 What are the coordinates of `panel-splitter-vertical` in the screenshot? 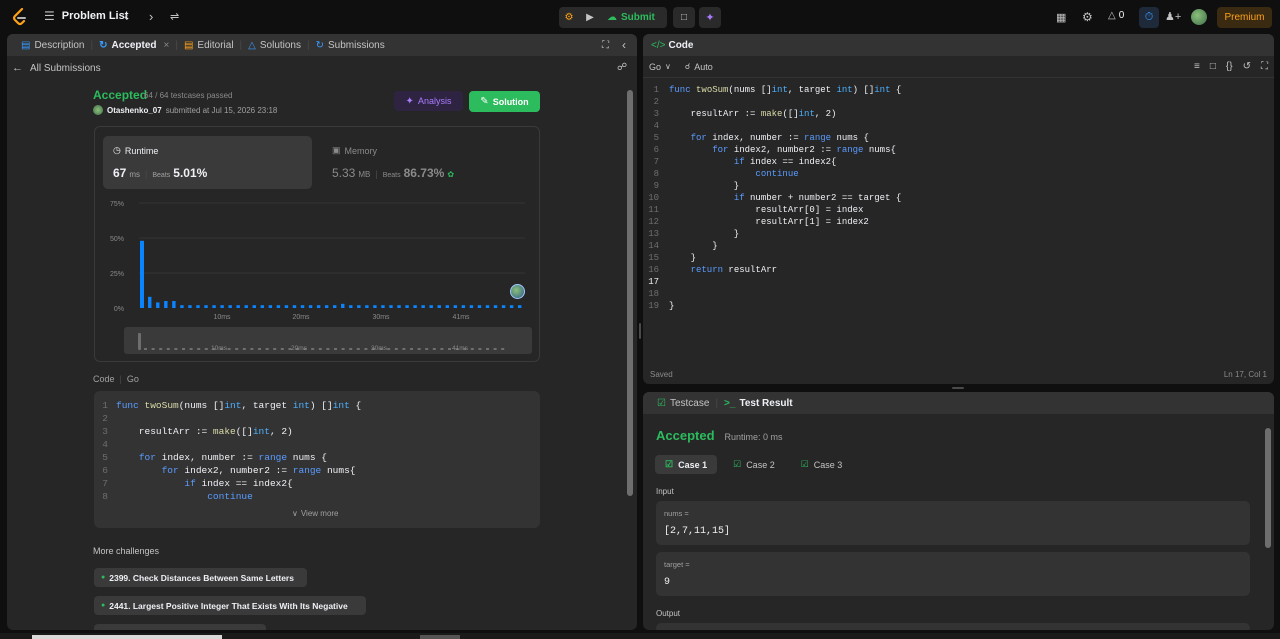 It's located at (640, 331).